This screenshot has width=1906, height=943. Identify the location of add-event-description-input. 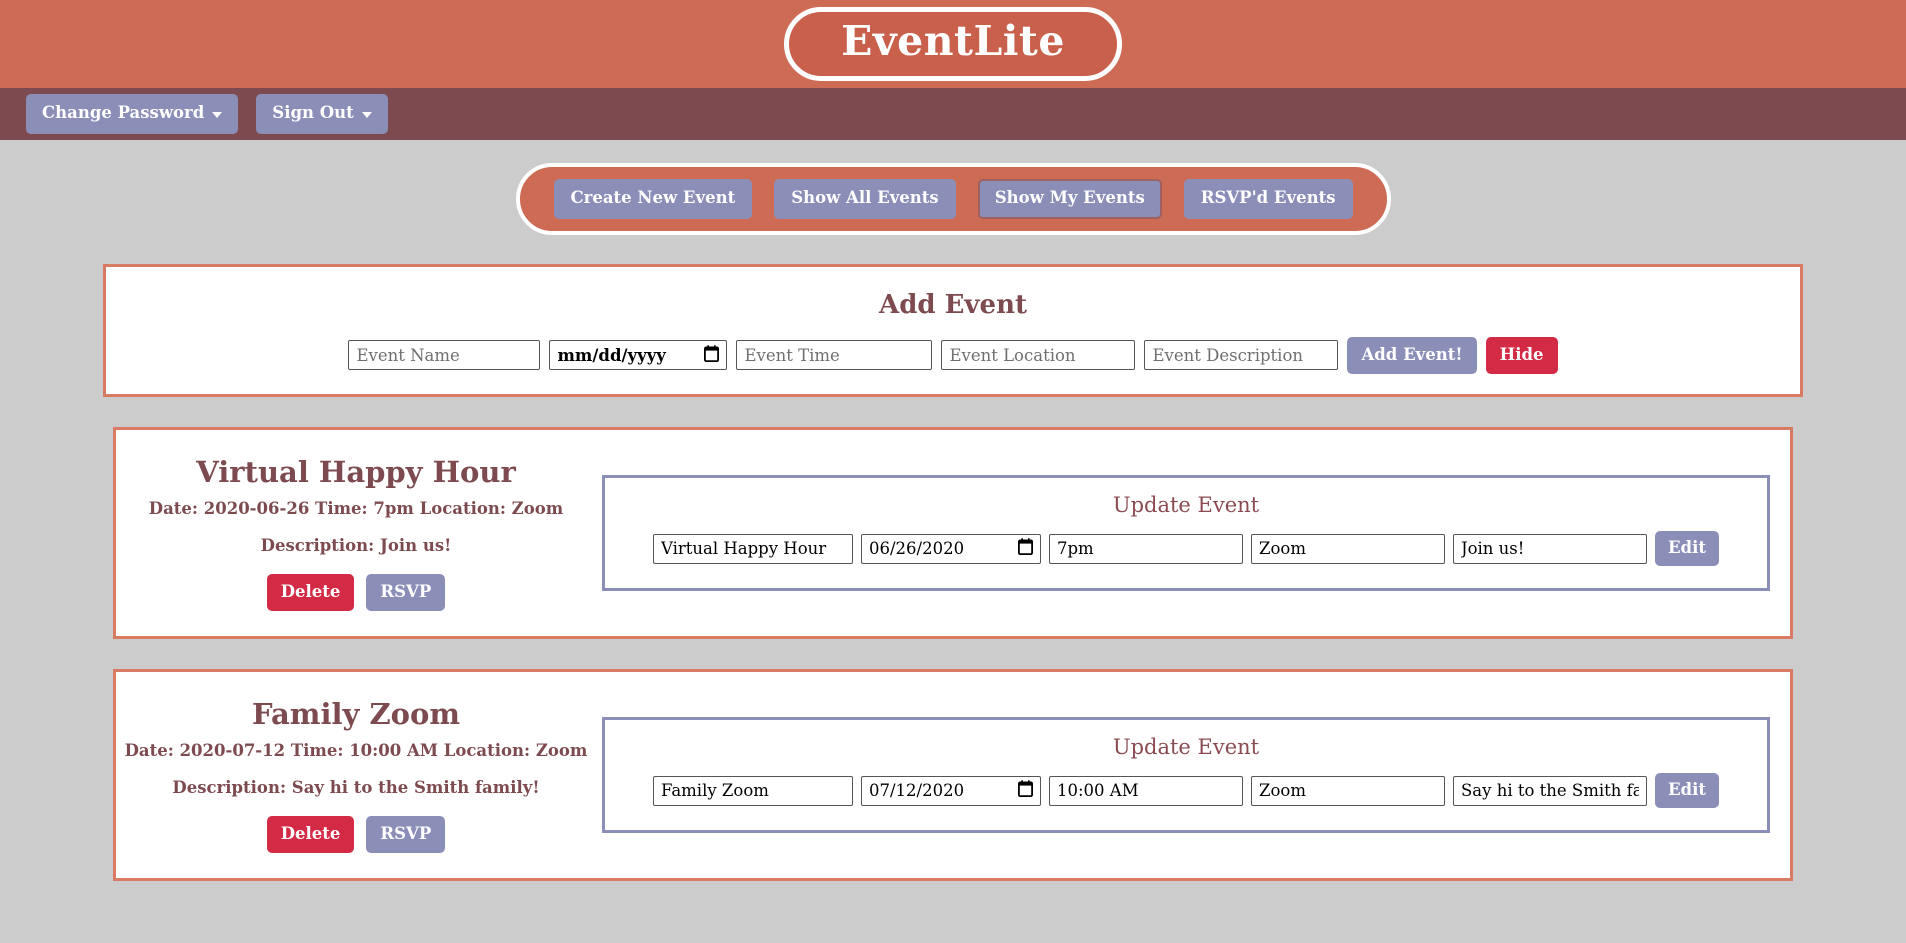
(1241, 355).